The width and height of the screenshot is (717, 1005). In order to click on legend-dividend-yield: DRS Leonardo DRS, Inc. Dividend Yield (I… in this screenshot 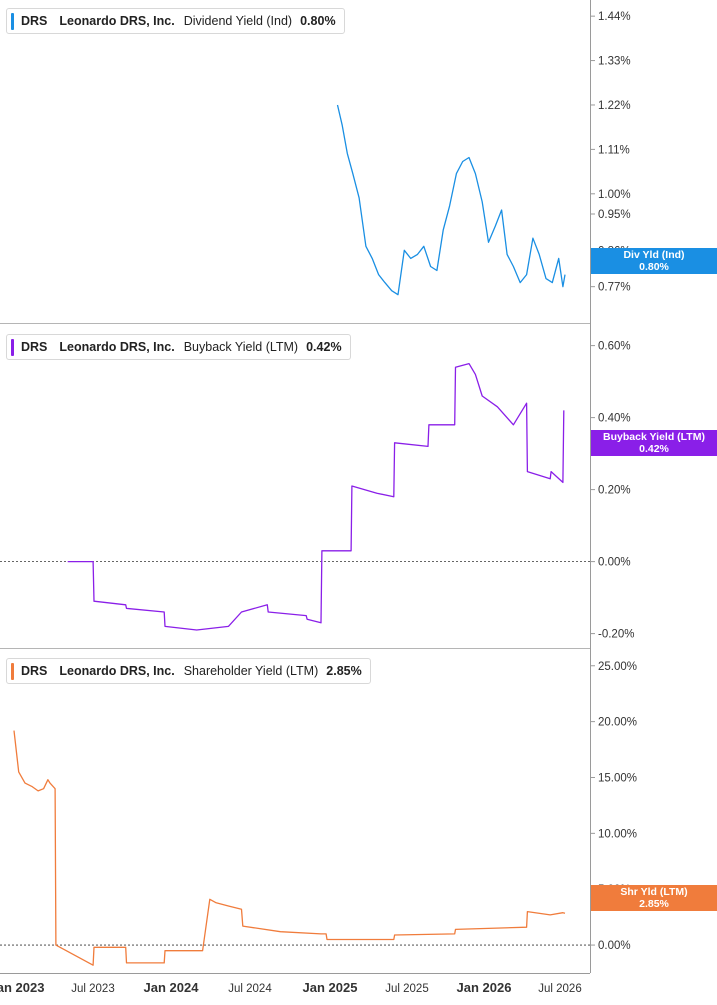, I will do `click(175, 21)`.